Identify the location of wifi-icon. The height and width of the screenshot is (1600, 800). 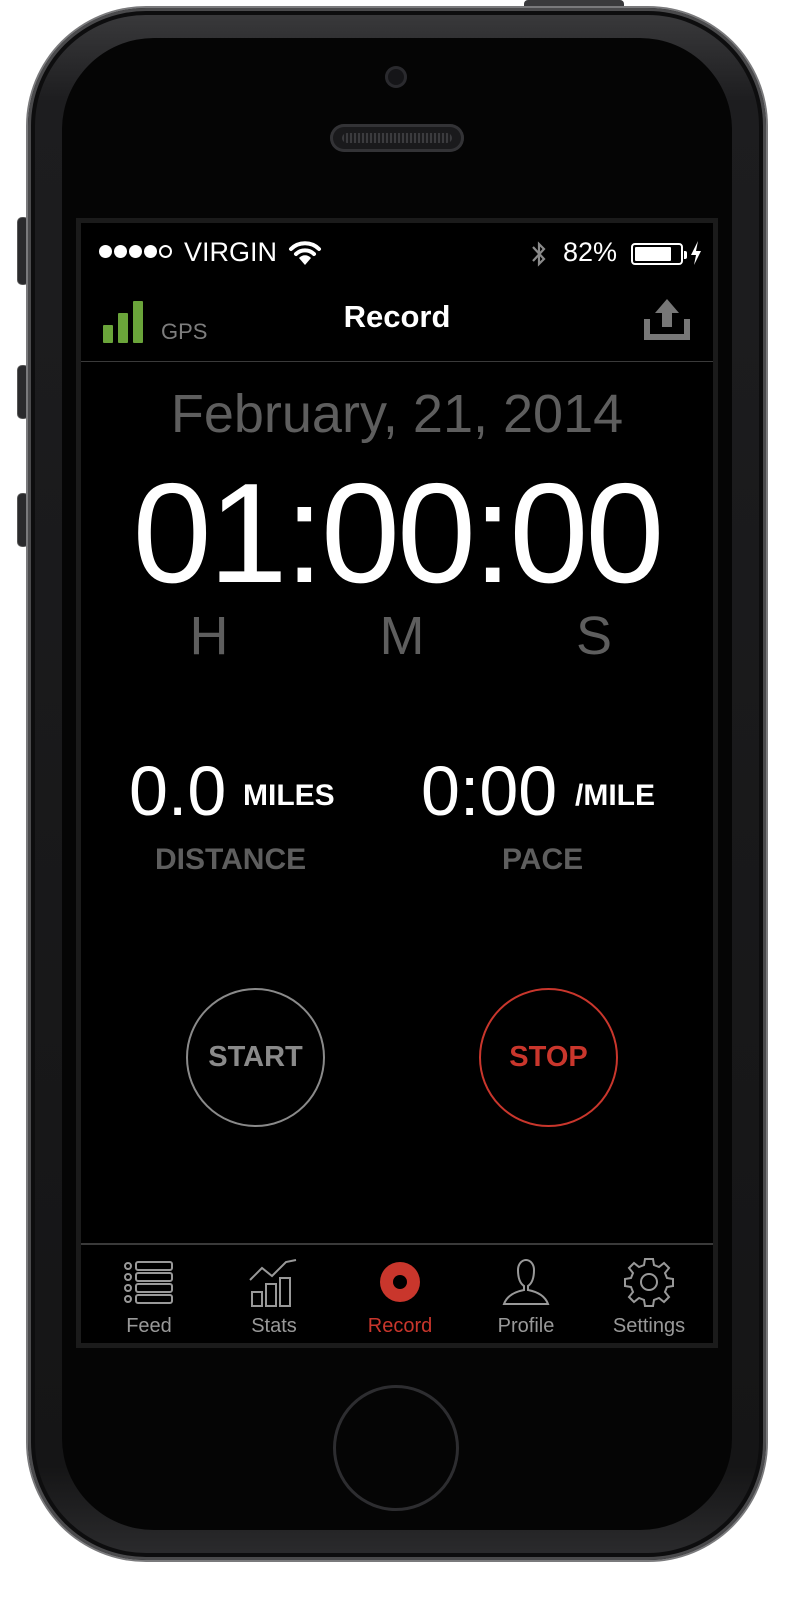
(305, 253).